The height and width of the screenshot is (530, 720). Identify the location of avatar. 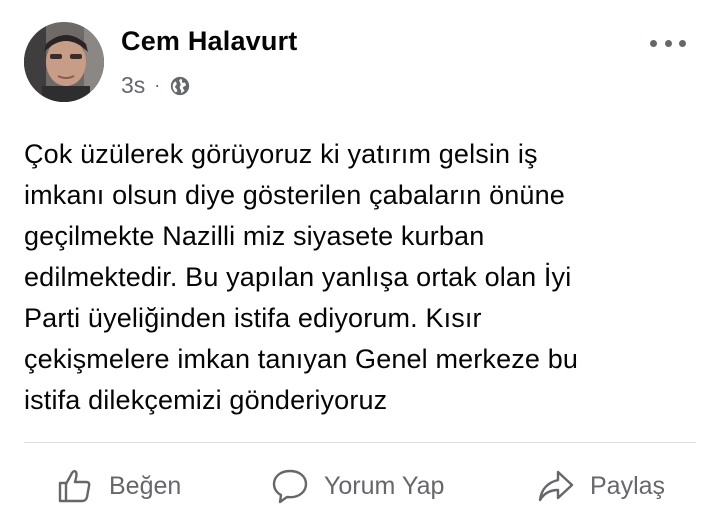
(64, 62).